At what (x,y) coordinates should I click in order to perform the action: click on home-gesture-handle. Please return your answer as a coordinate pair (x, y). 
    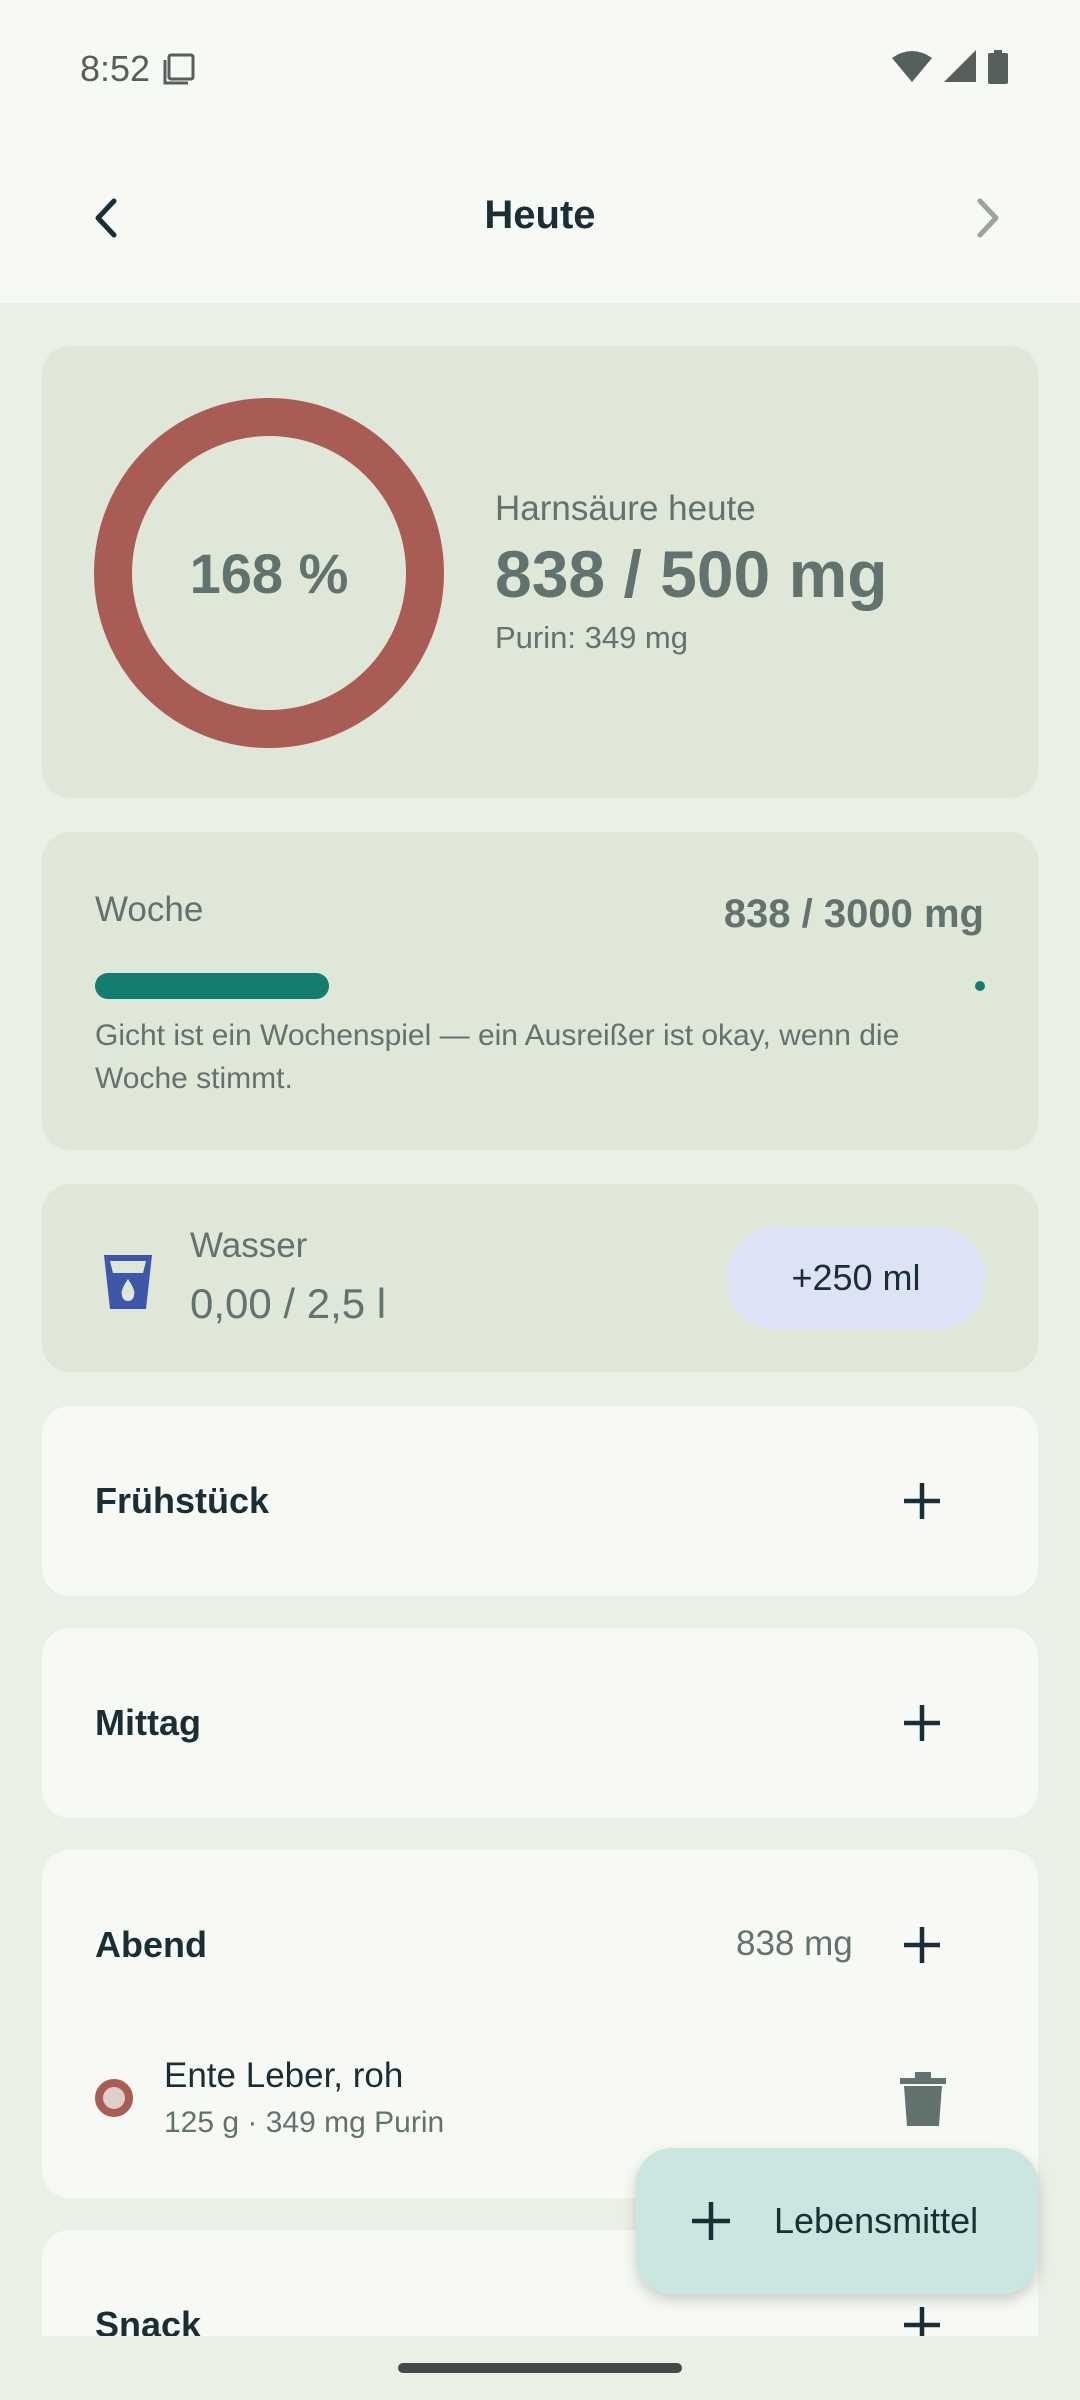
    Looking at the image, I should click on (540, 2368).